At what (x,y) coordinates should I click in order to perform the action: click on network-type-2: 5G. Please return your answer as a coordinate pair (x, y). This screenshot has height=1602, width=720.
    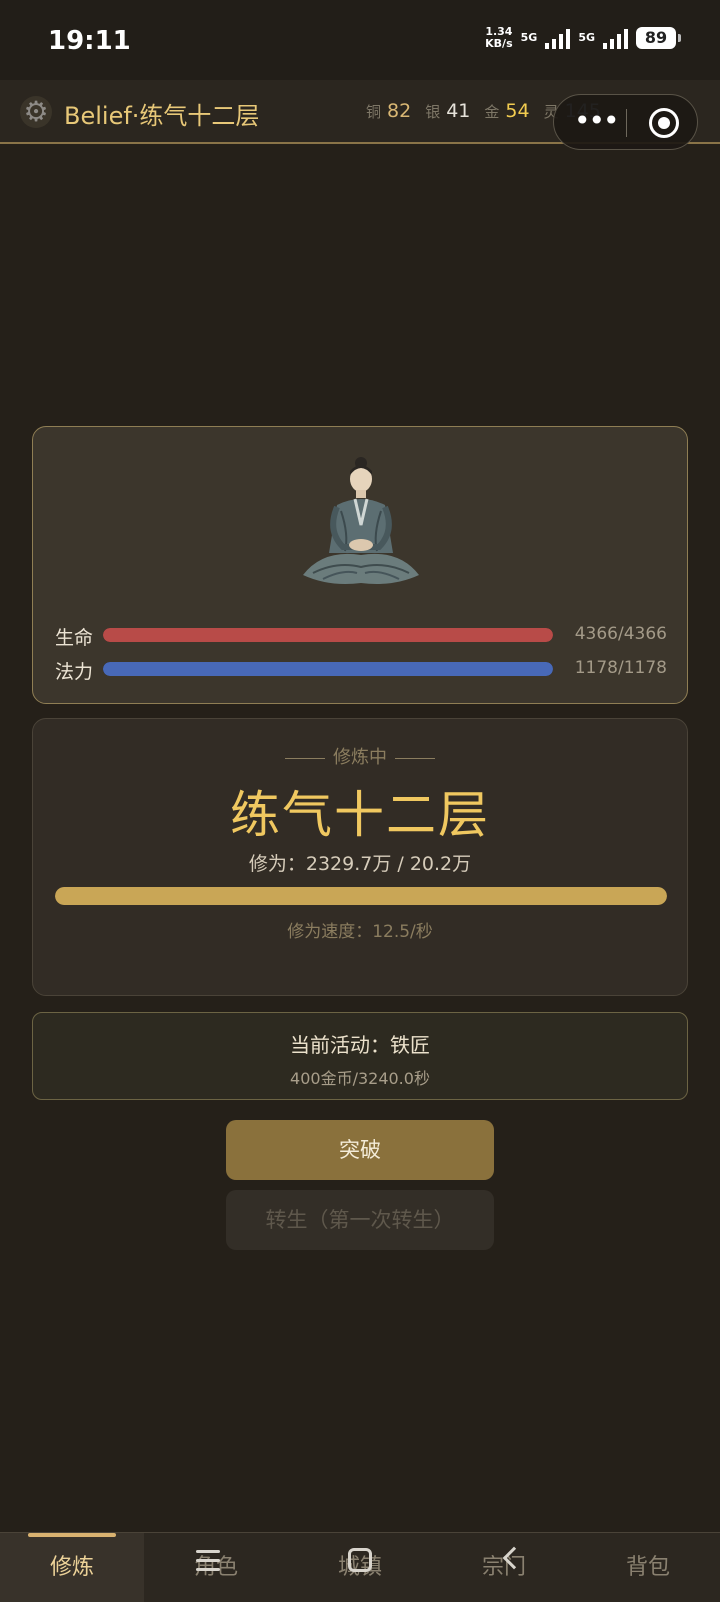
    Looking at the image, I should click on (586, 37).